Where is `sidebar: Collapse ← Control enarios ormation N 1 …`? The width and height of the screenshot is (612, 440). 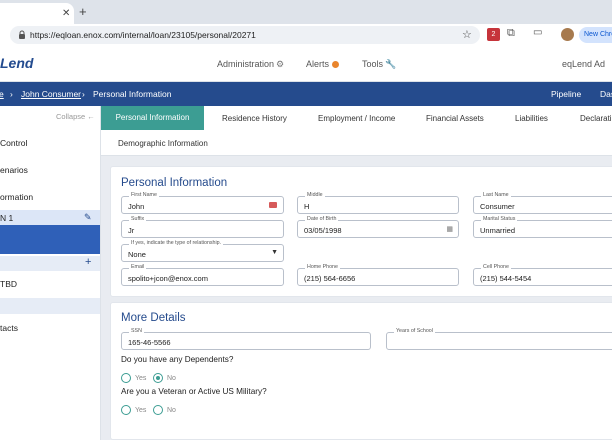
sidebar: Collapse ← Control enarios ormation N 1 … is located at coordinates (50, 273).